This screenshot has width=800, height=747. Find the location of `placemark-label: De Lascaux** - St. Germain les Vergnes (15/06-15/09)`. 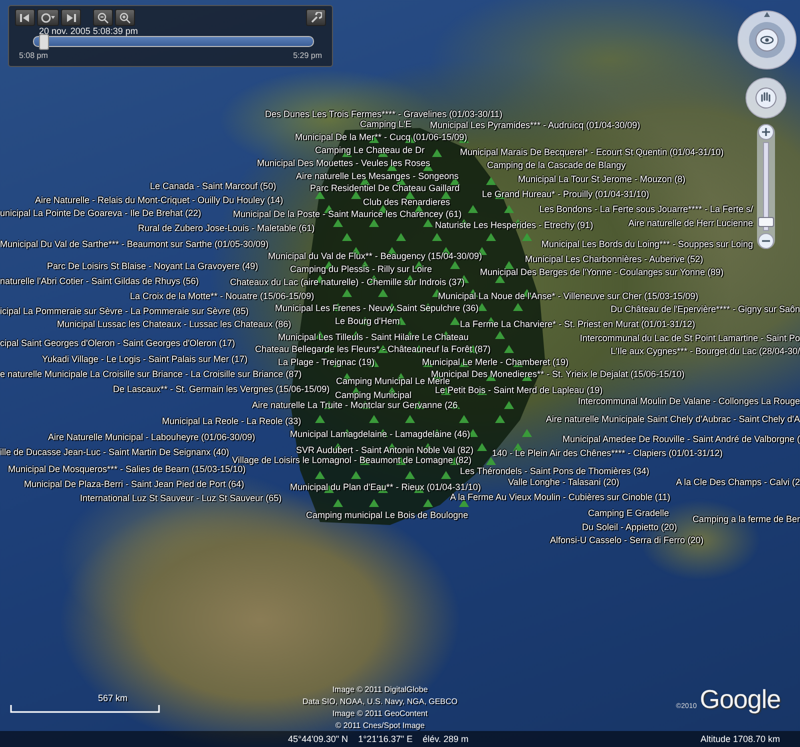

placemark-label: De Lascaux** - St. Germain les Vergnes (15/06-15/09) is located at coordinates (221, 389).